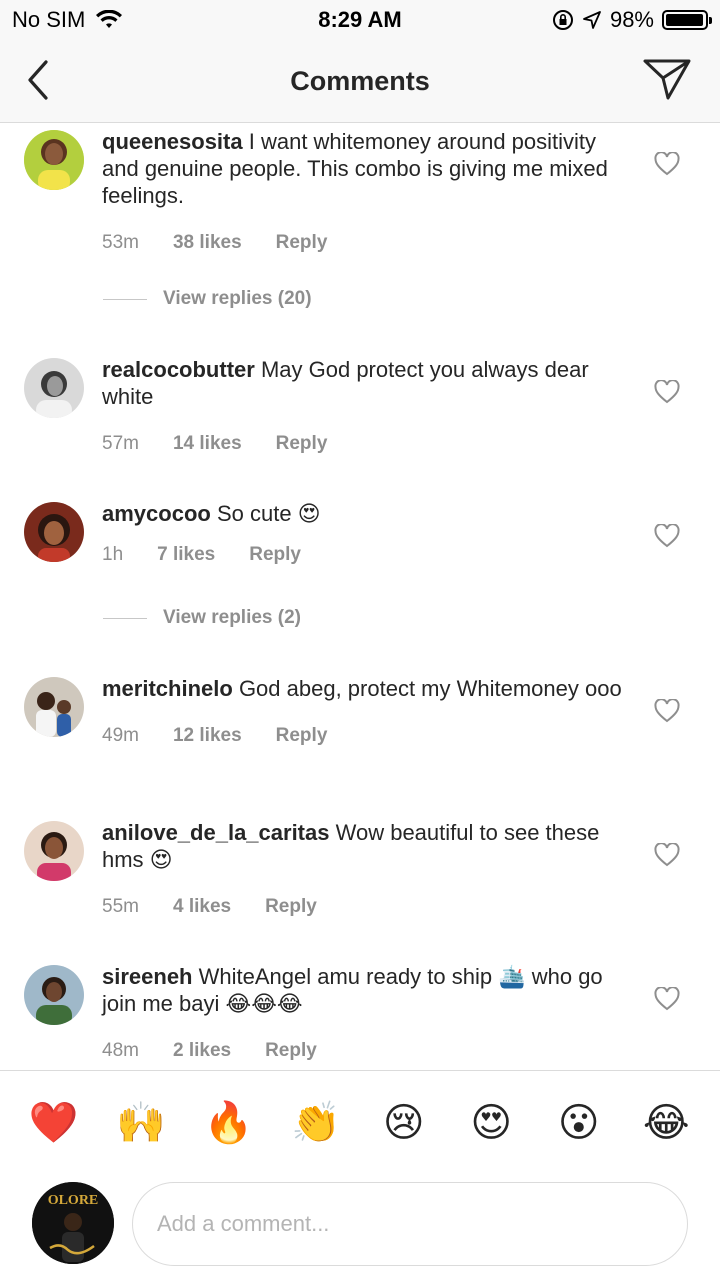  What do you see at coordinates (120, 242) in the screenshot?
I see `comment-time: 53m` at bounding box center [120, 242].